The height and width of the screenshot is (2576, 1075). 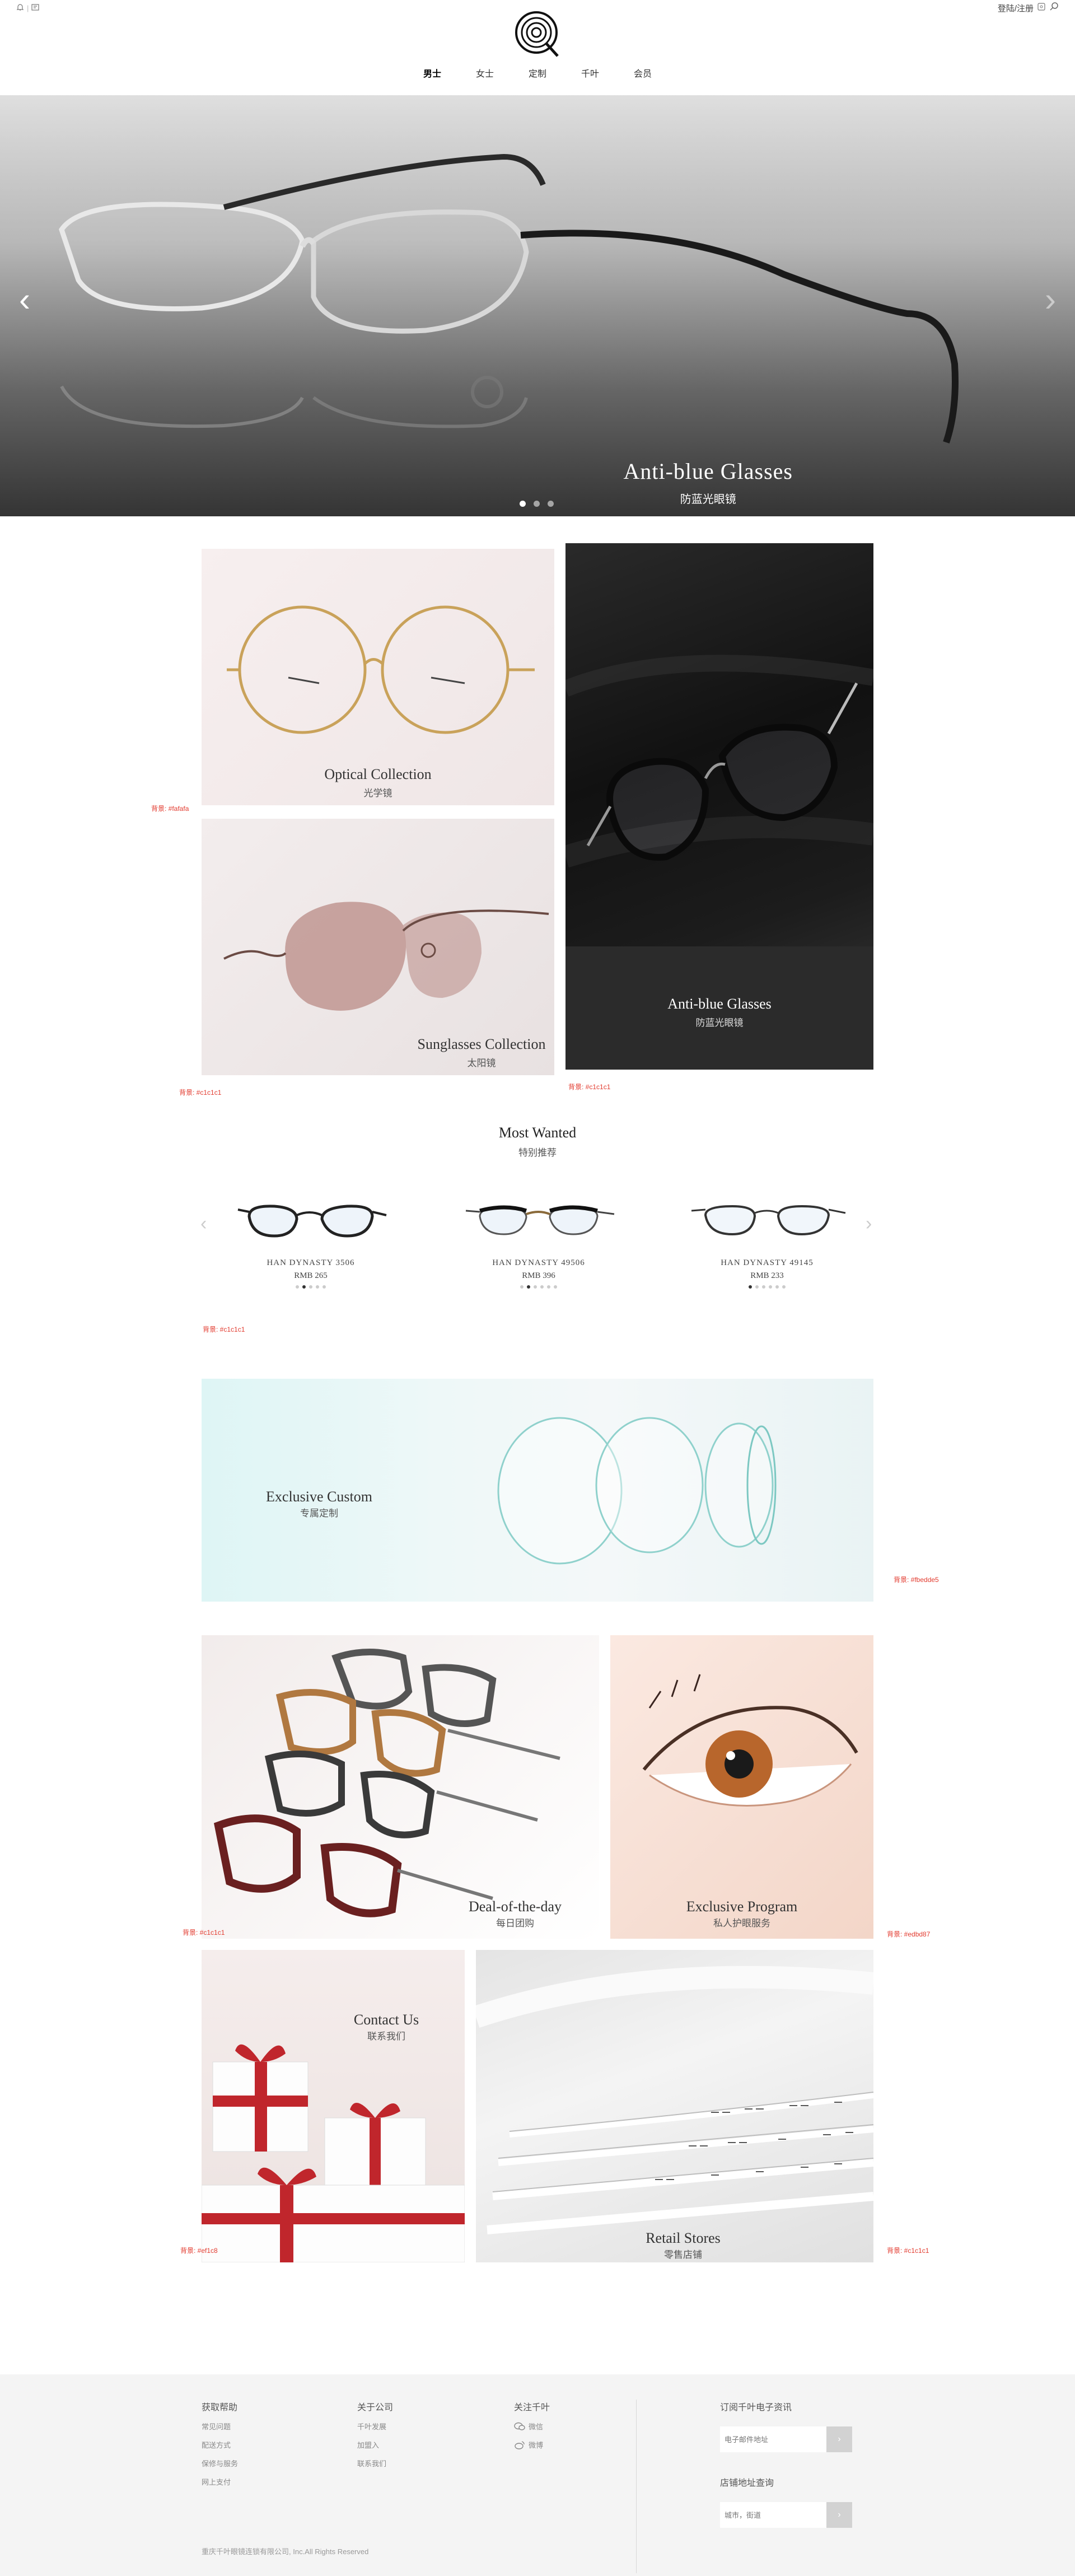 I want to click on contact-caption: Contact Us 联系我们, so click(x=386, y=2027).